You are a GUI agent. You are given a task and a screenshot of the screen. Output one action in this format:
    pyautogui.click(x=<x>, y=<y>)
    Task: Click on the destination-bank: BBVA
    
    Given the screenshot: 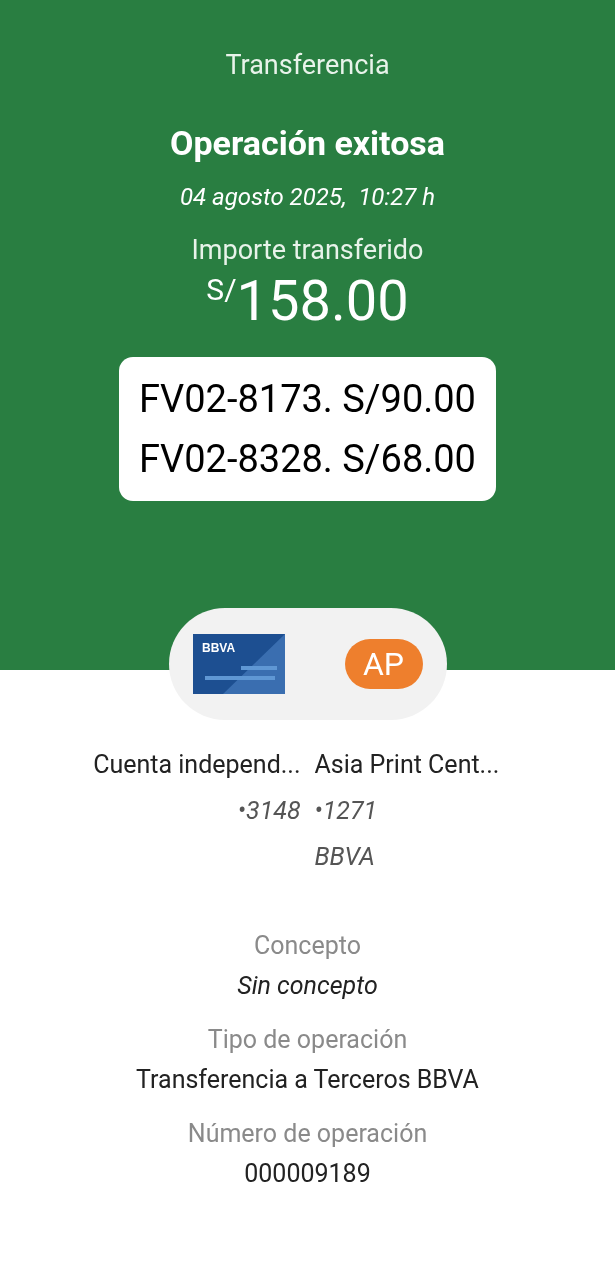 What is the action you would take?
    pyautogui.click(x=344, y=857)
    